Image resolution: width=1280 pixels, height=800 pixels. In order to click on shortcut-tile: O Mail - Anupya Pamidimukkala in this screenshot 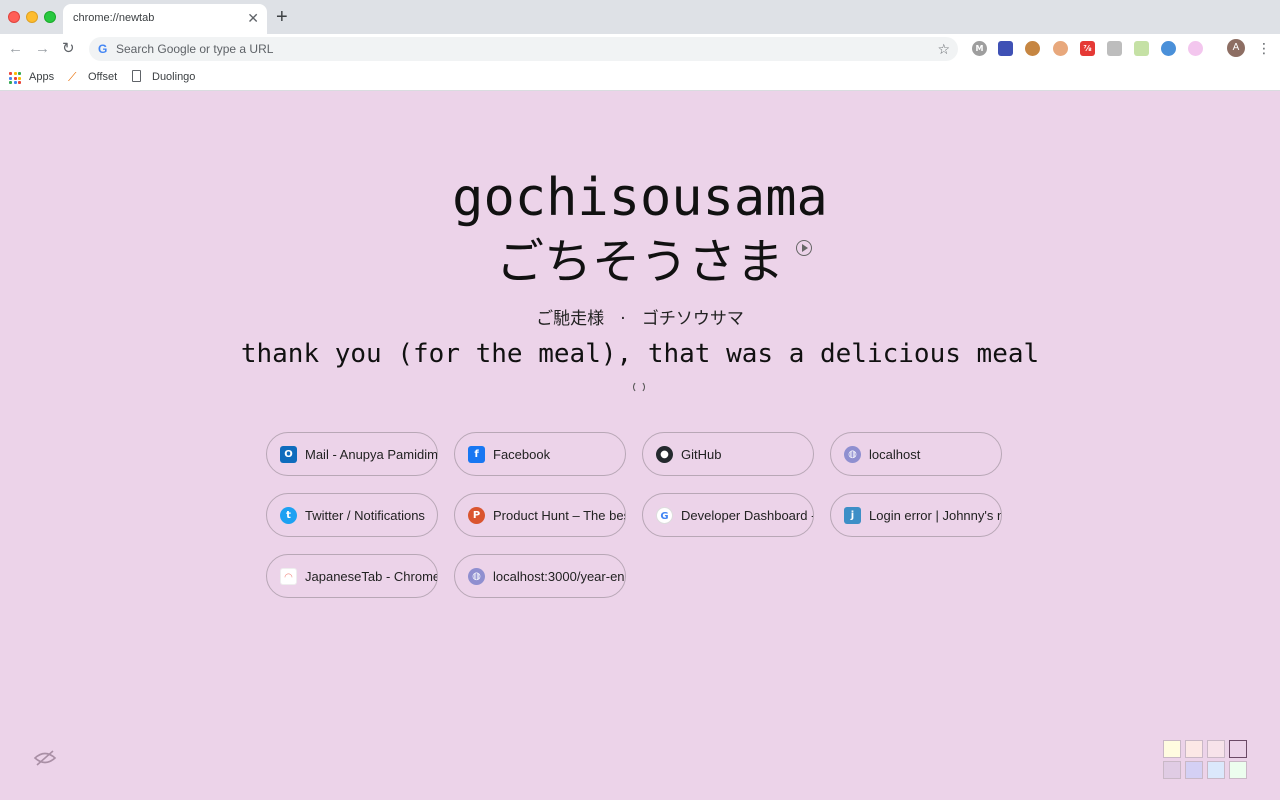, I will do `click(352, 454)`.